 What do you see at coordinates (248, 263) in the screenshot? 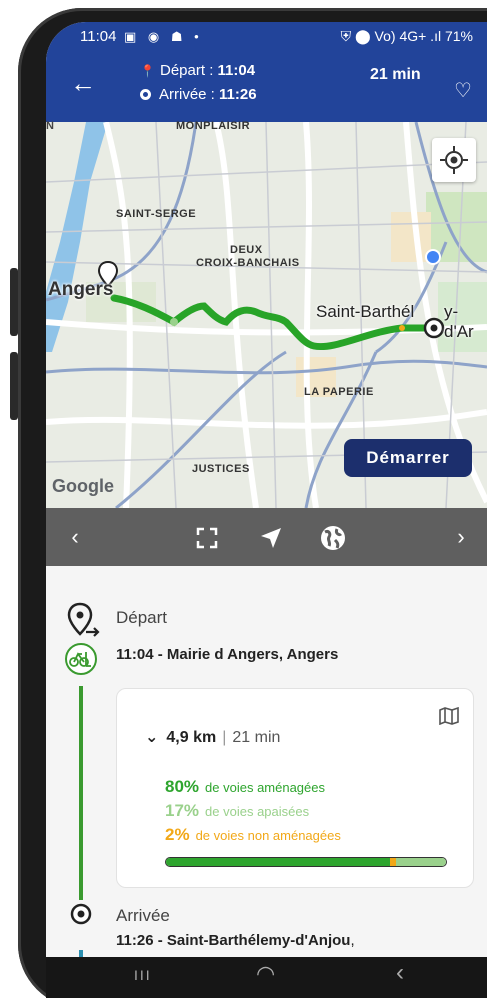
I see `map-label-croix-banchais: CROIX-BANCHAIS` at bounding box center [248, 263].